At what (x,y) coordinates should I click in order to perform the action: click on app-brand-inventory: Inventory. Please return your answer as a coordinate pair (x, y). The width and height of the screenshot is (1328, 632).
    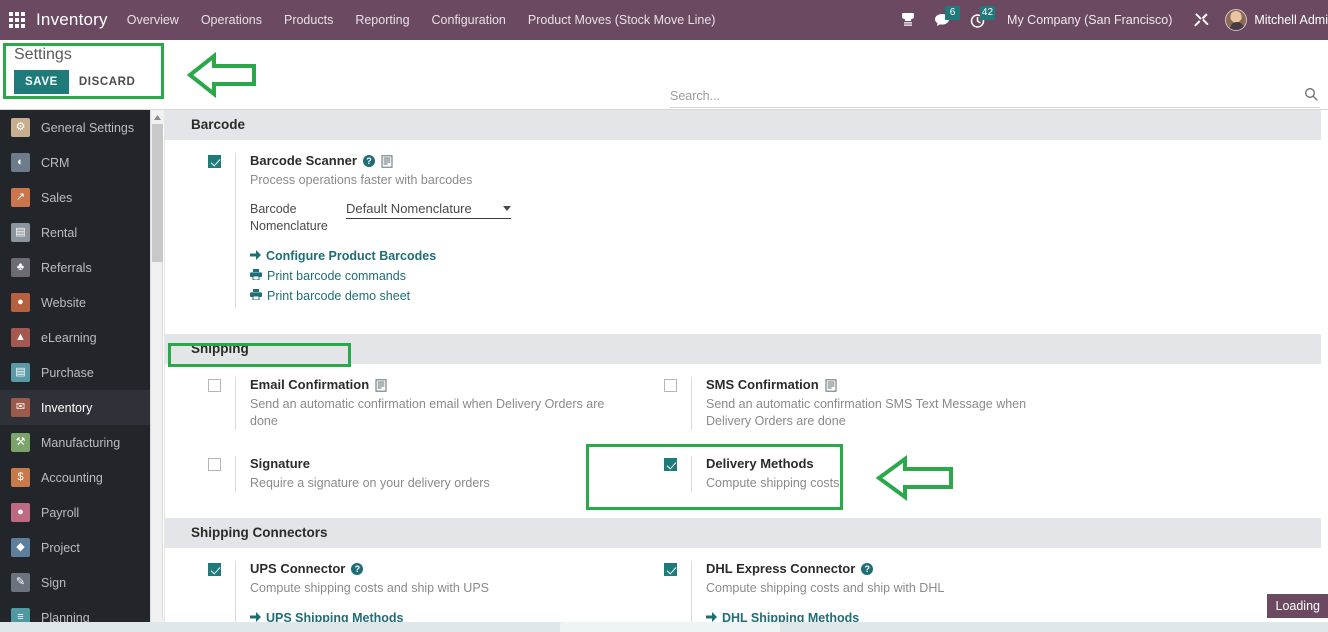
    Looking at the image, I should click on (75, 20).